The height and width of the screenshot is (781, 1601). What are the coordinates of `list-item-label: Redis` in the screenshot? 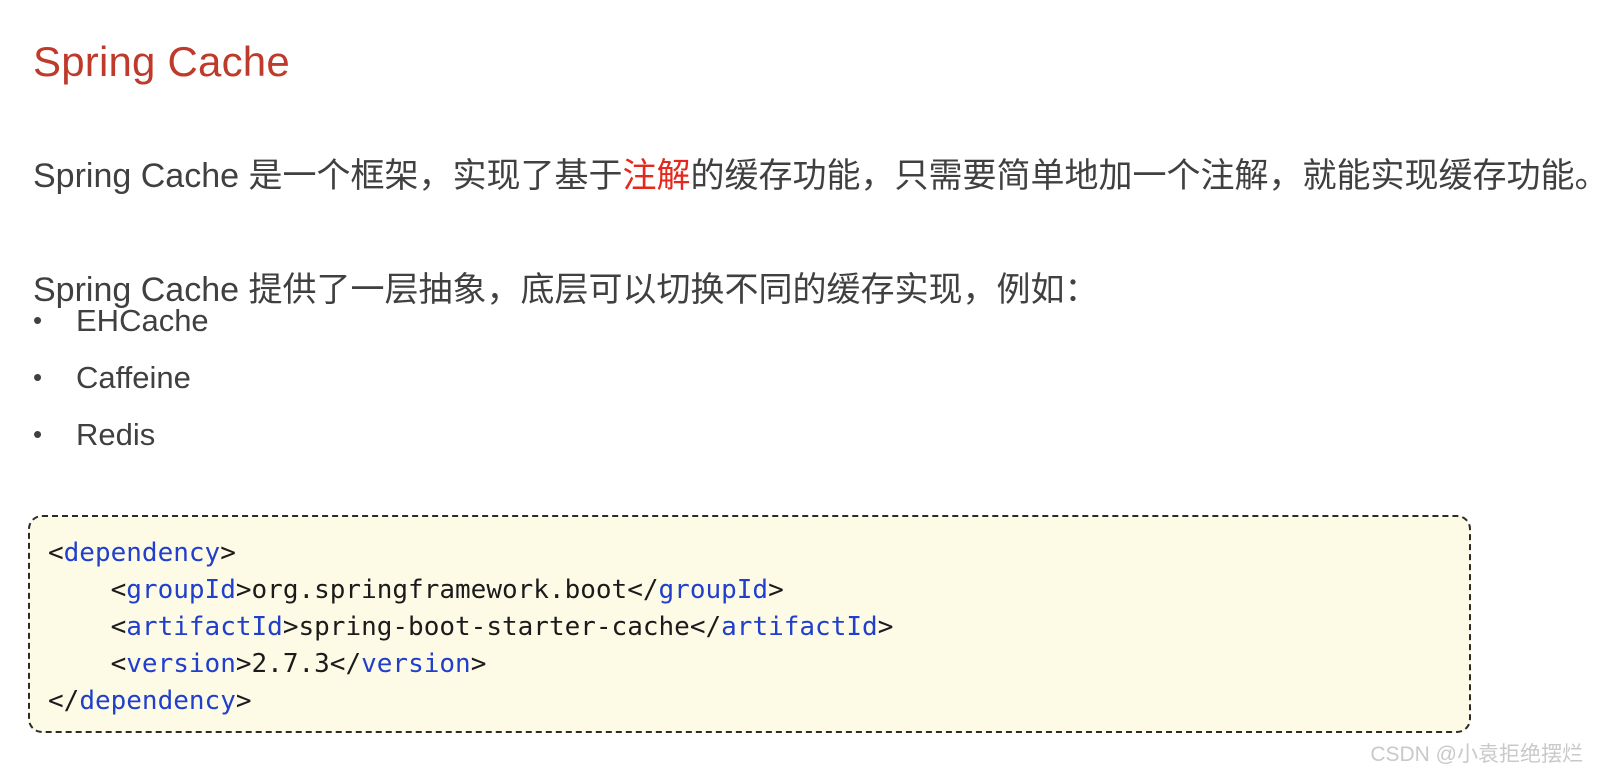 It's located at (116, 434).